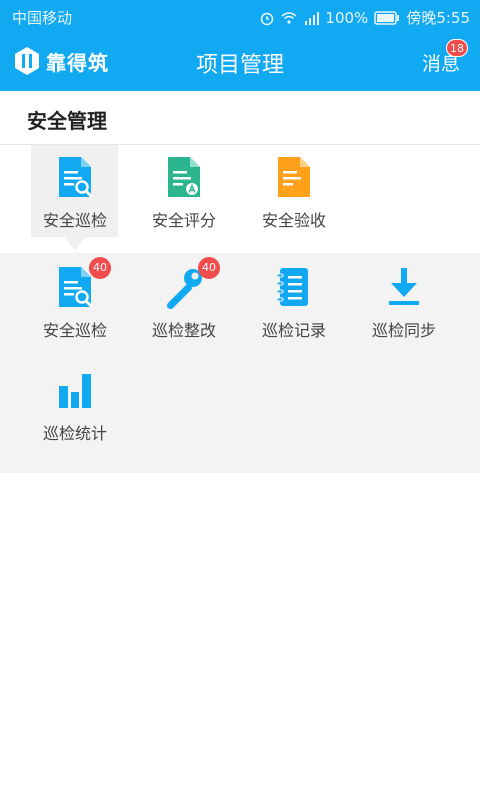  I want to click on battery-percent: 100%, so click(347, 17).